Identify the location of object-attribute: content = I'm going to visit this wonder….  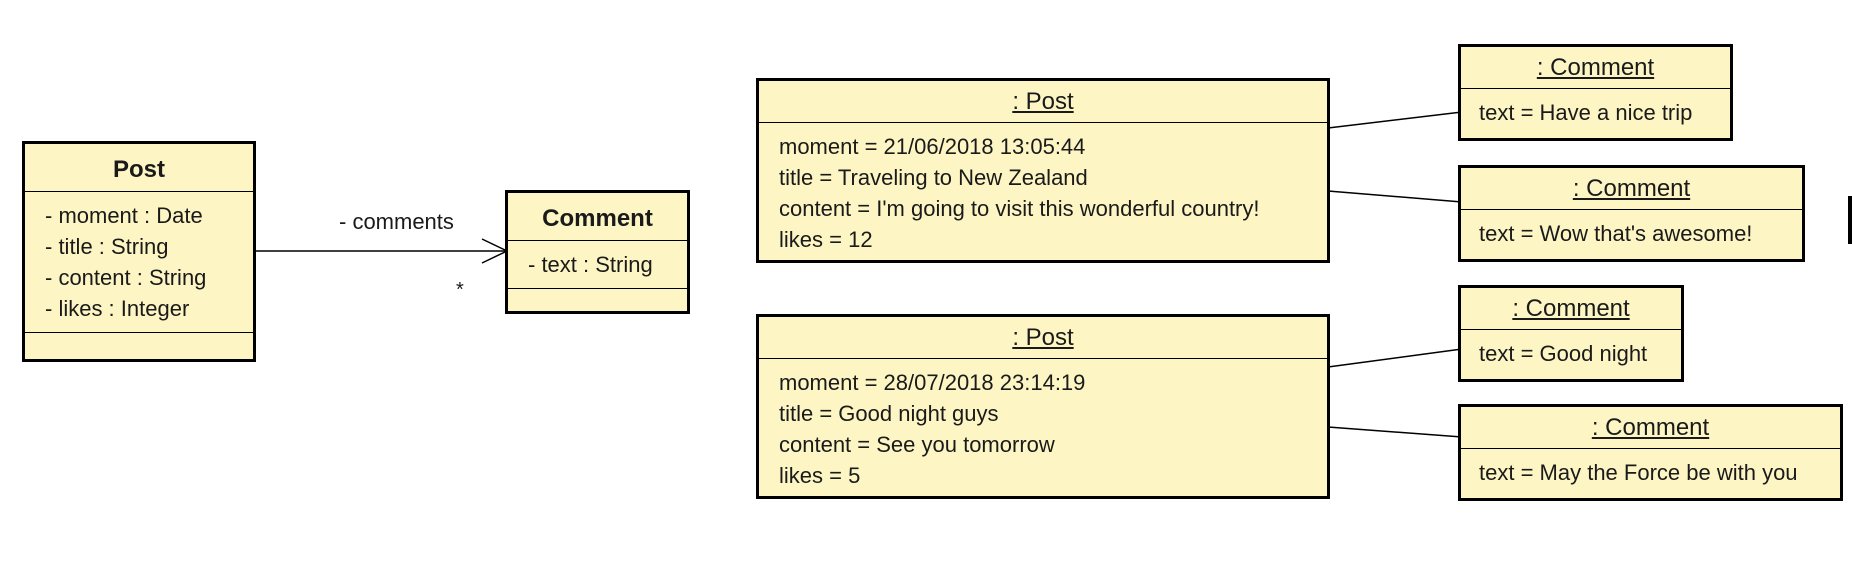
(1019, 208).